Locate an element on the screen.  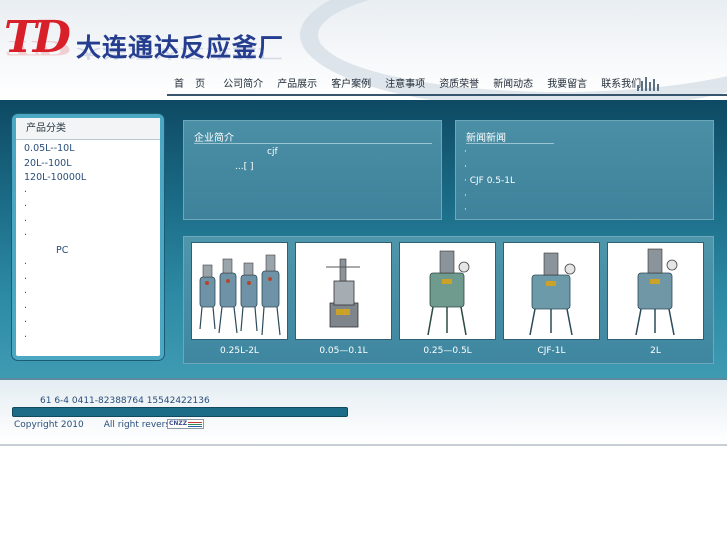
product-caption: 0.25L-2L is located at coordinates (239, 351).